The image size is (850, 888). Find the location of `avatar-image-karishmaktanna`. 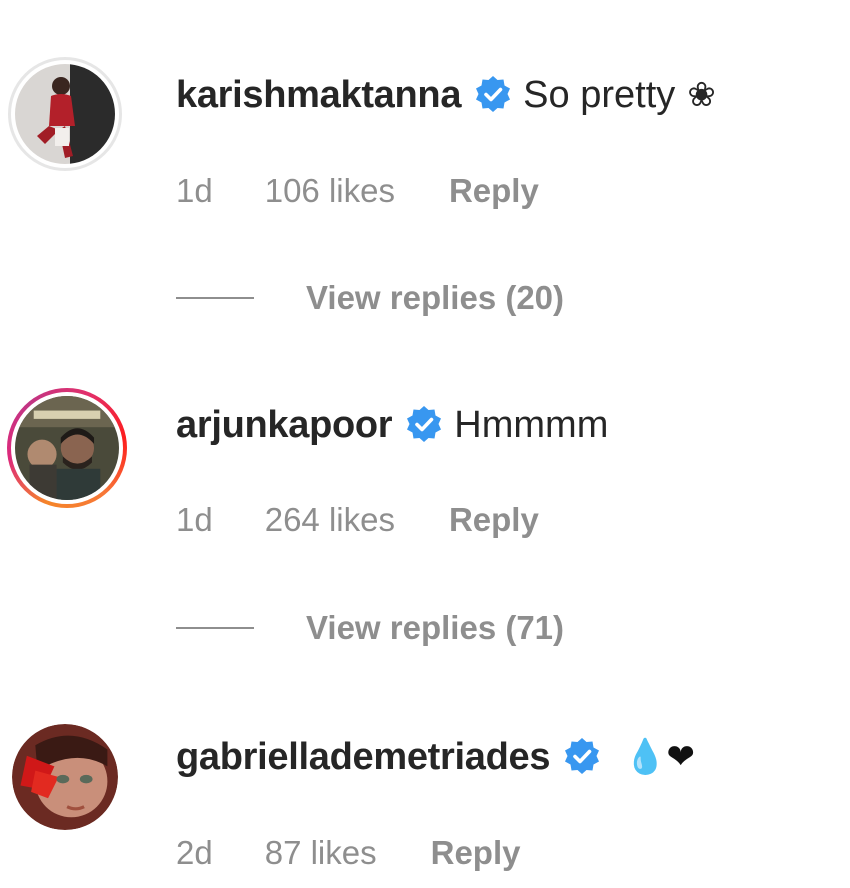

avatar-image-karishmaktanna is located at coordinates (65, 114).